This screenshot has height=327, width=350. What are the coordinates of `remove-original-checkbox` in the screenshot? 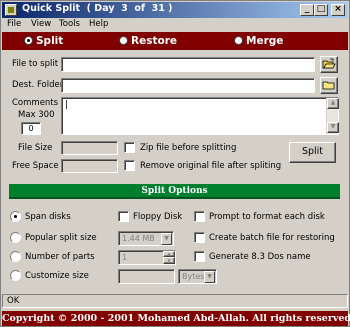 It's located at (129, 165).